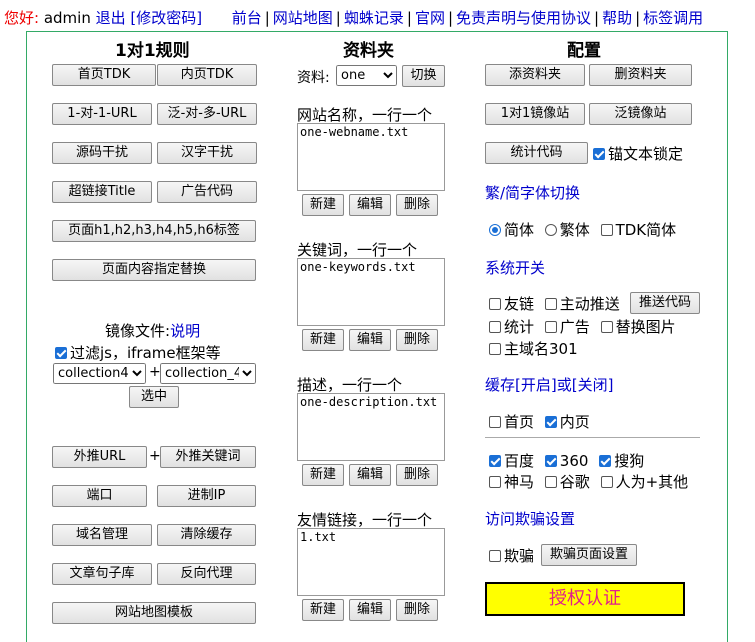  I want to click on heading-tags-button: 页面h1,h2,h3,h4,h5,h6标签, so click(154, 231).